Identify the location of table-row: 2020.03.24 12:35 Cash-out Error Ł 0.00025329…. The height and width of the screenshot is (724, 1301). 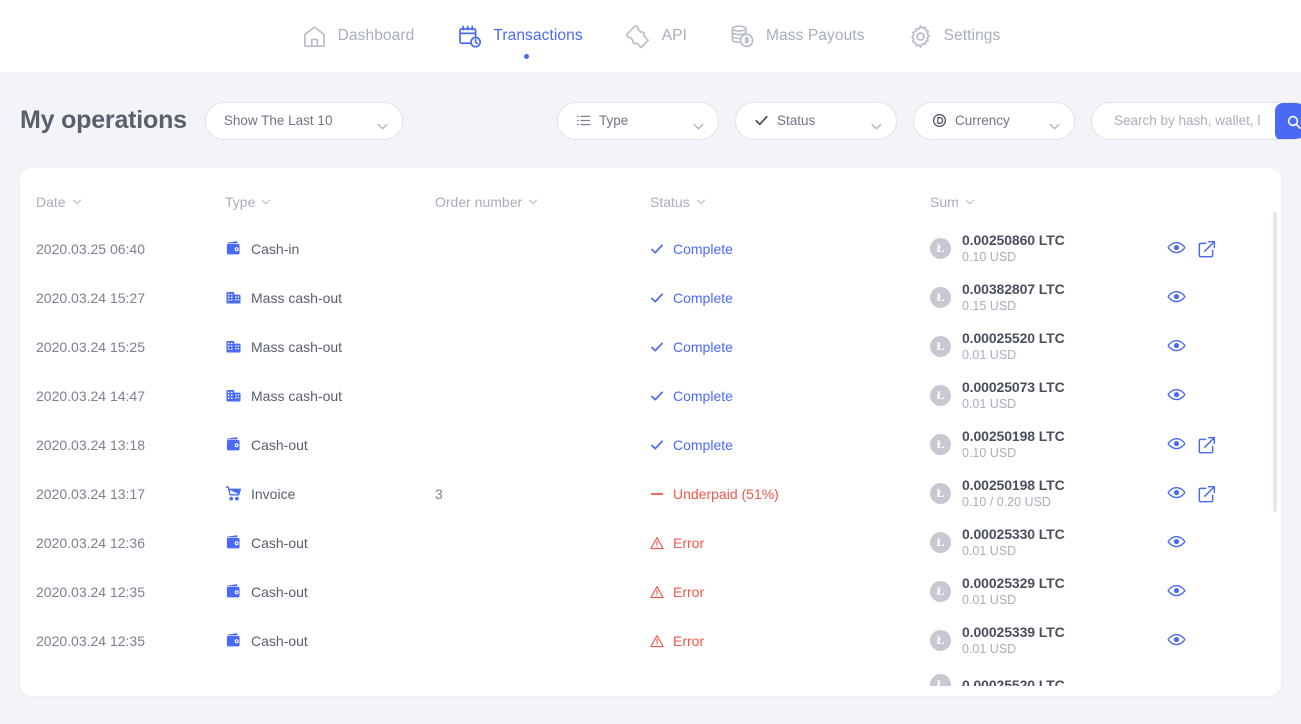
(650, 591).